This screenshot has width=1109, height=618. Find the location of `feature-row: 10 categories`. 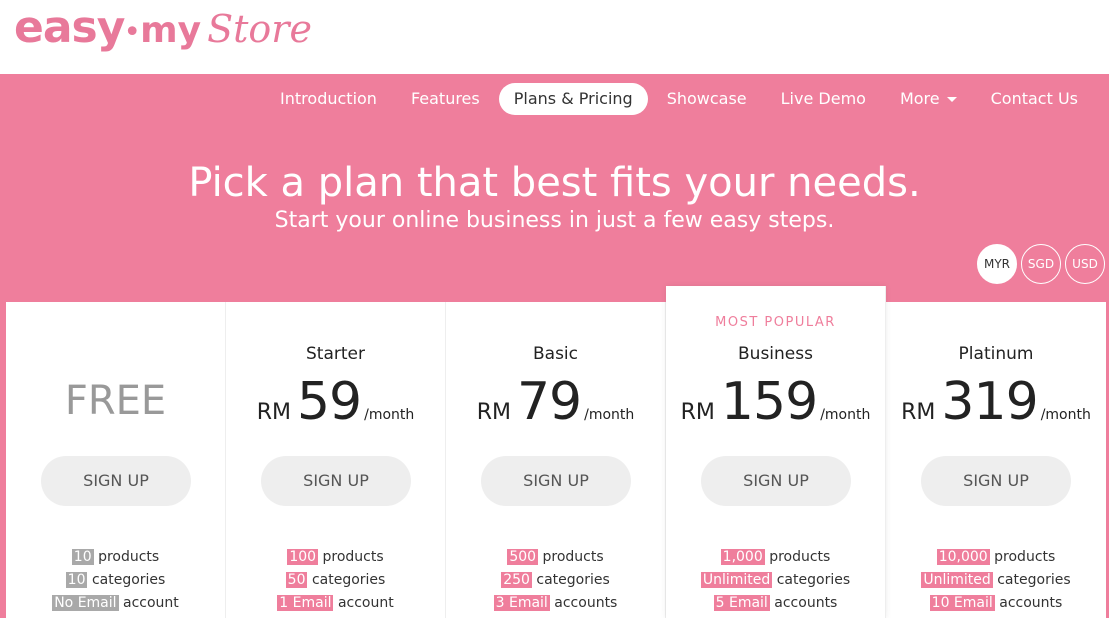

feature-row: 10 categories is located at coordinates (115, 580).